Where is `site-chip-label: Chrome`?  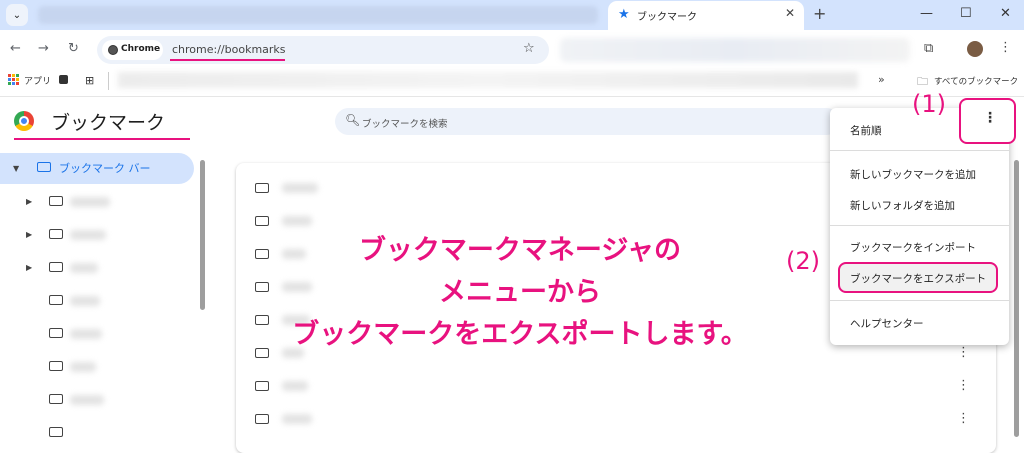 site-chip-label: Chrome is located at coordinates (141, 49).